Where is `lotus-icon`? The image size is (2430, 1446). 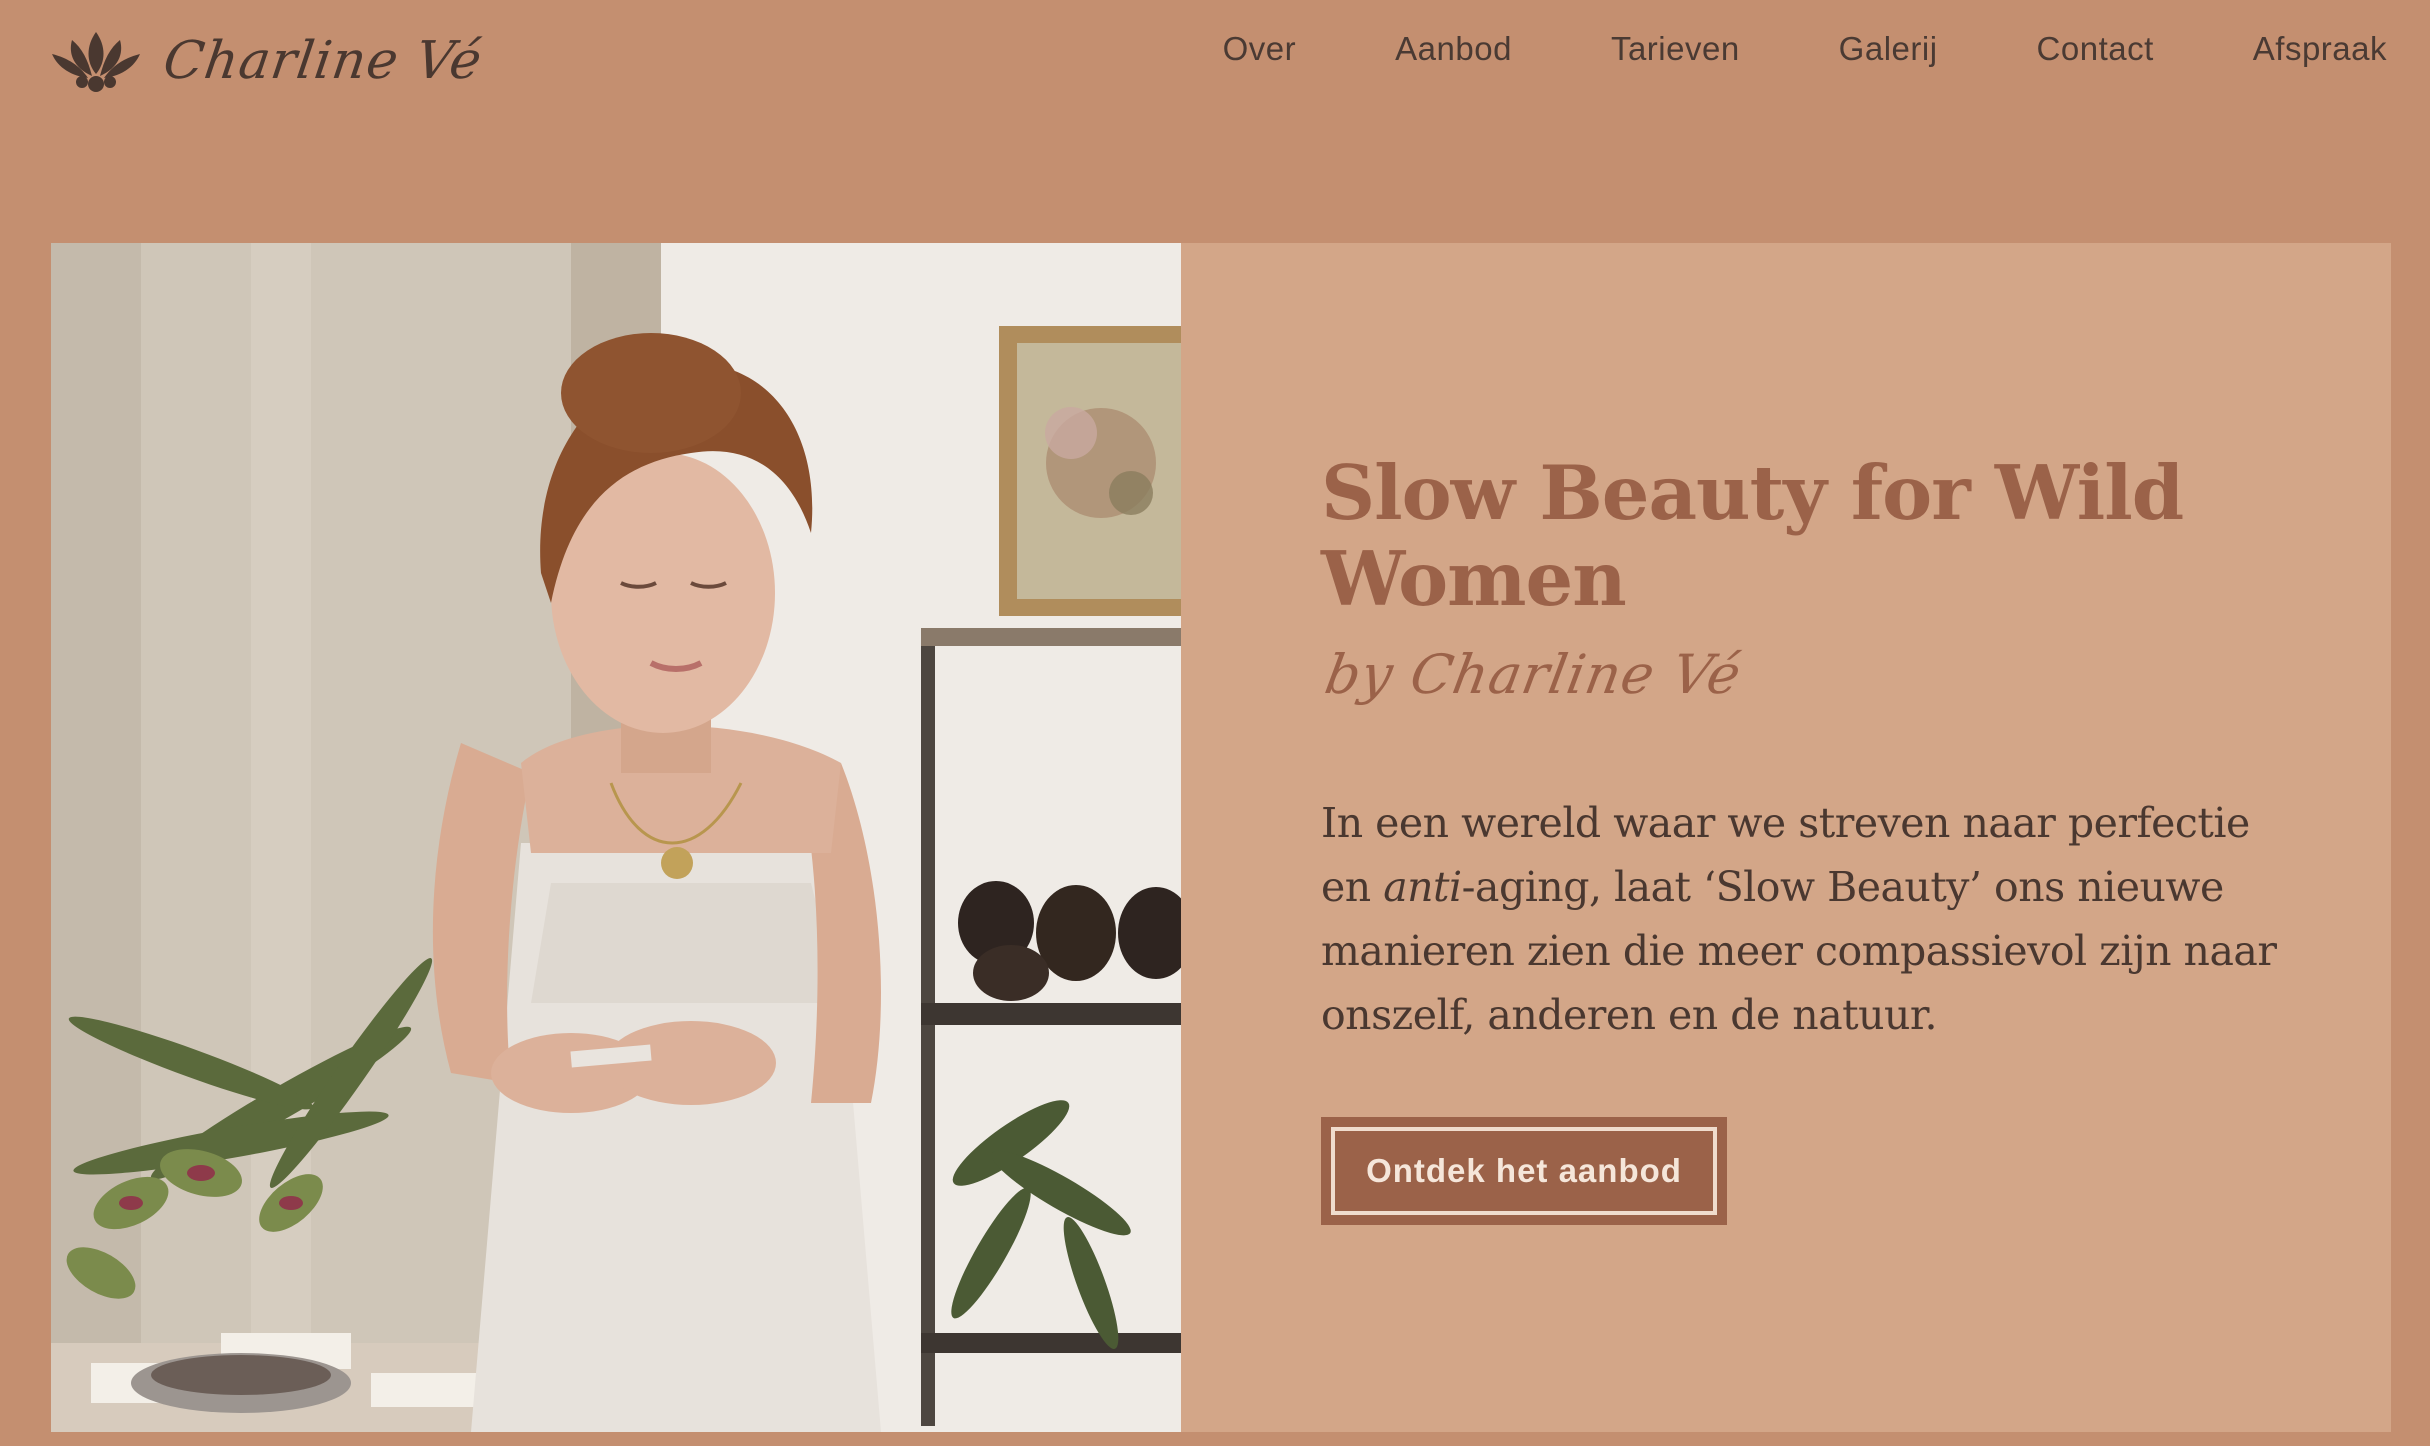 lotus-icon is located at coordinates (96, 62).